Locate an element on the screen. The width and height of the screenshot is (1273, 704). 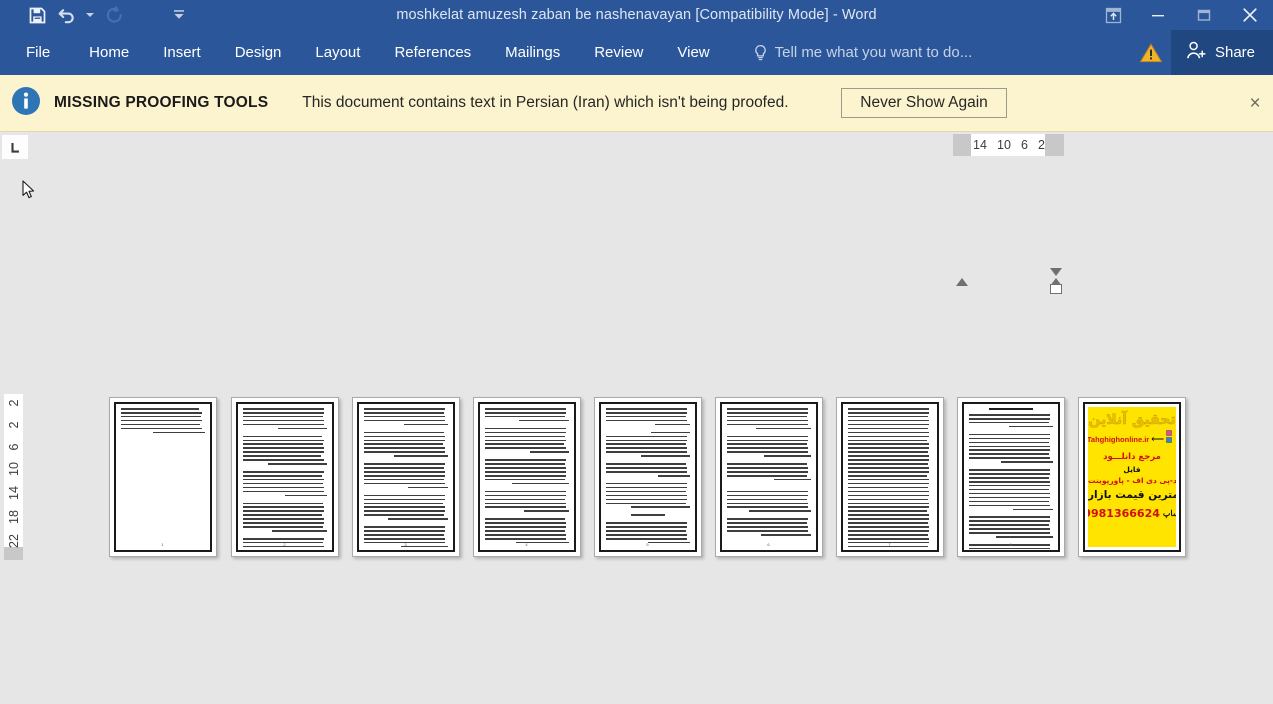
page-thumbnail-3: 3 is located at coordinates (406, 477).